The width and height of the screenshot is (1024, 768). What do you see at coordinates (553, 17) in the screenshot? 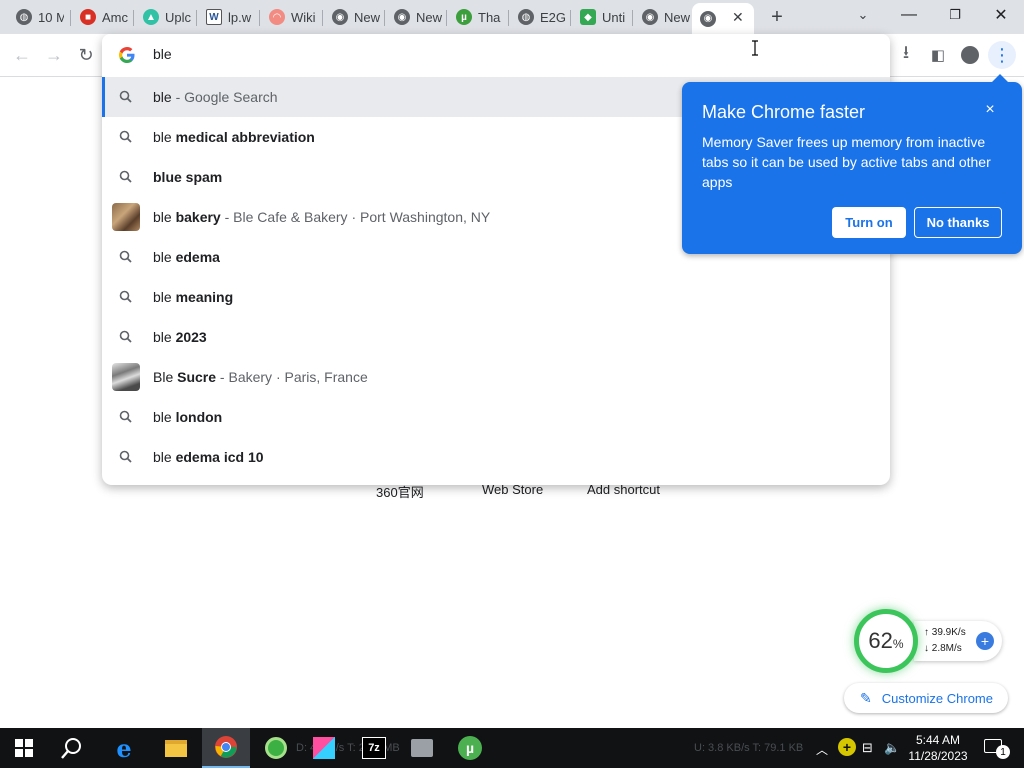
I see `tab-title: E2G` at bounding box center [553, 17].